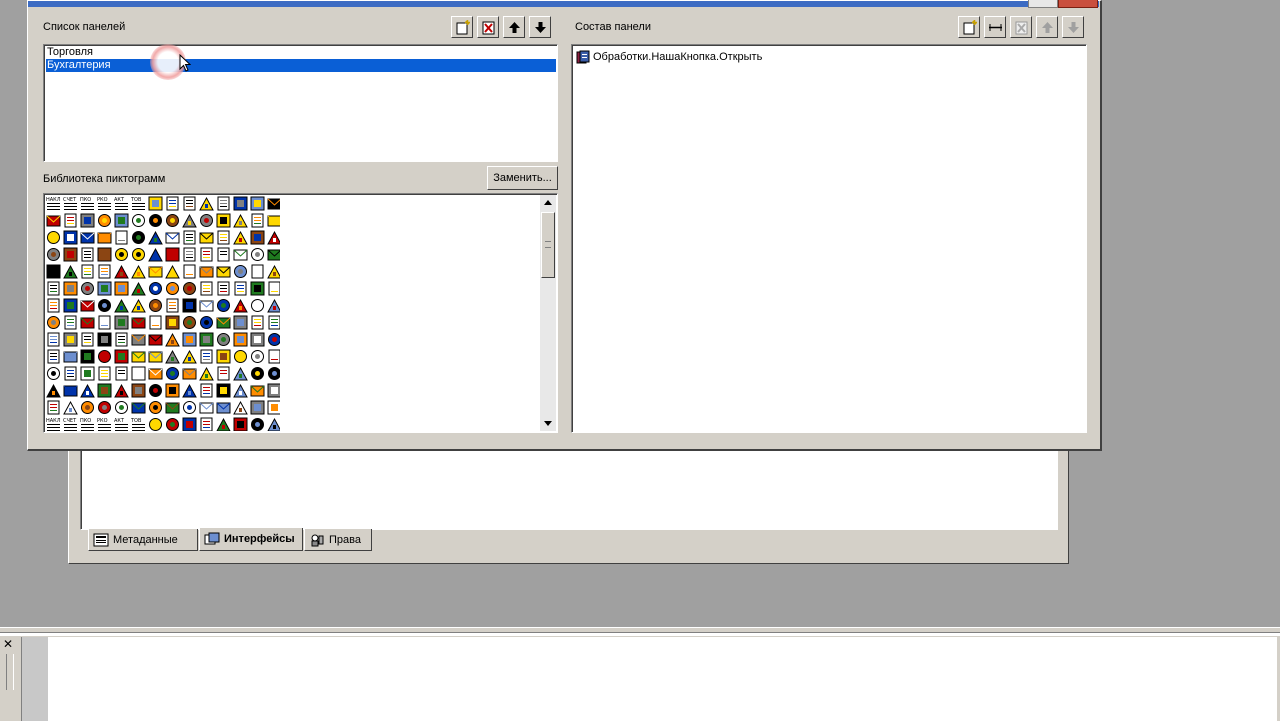 The height and width of the screenshot is (721, 1280). What do you see at coordinates (121, 203) in the screenshot?
I see `pictogram-icon: АКТ` at bounding box center [121, 203].